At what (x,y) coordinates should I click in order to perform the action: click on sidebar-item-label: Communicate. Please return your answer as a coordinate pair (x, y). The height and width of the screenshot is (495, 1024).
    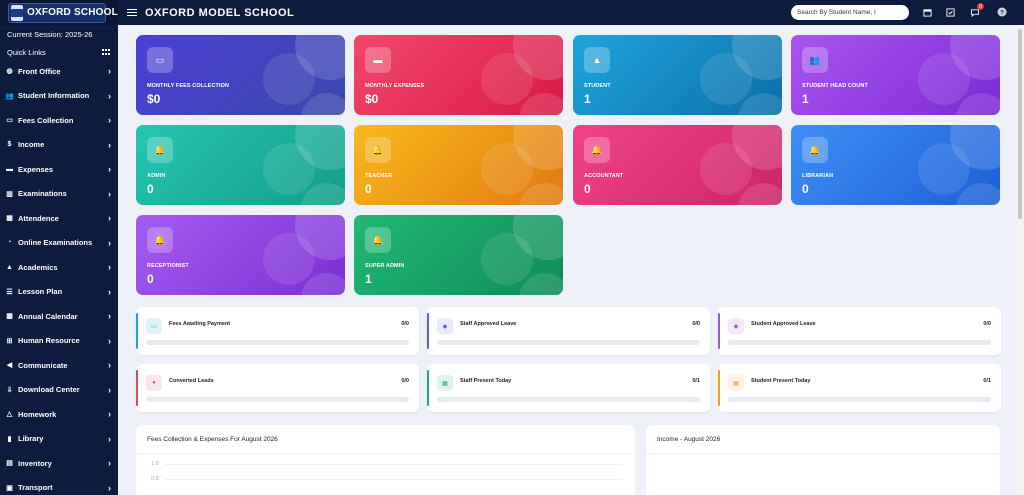
    Looking at the image, I should click on (43, 365).